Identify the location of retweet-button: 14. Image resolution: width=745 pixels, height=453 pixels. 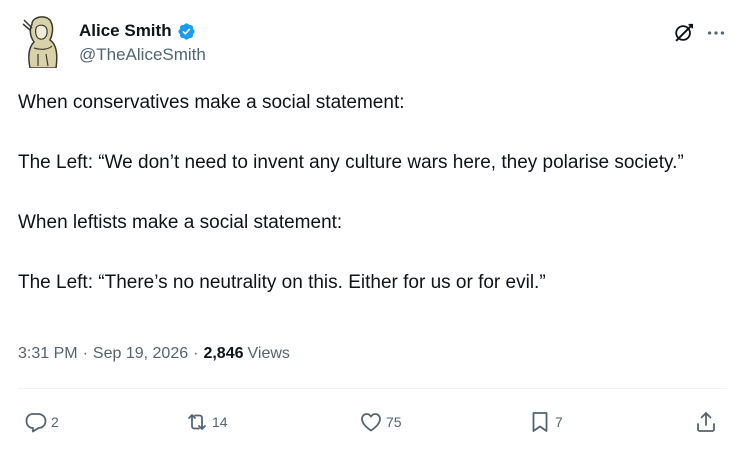
(206, 422).